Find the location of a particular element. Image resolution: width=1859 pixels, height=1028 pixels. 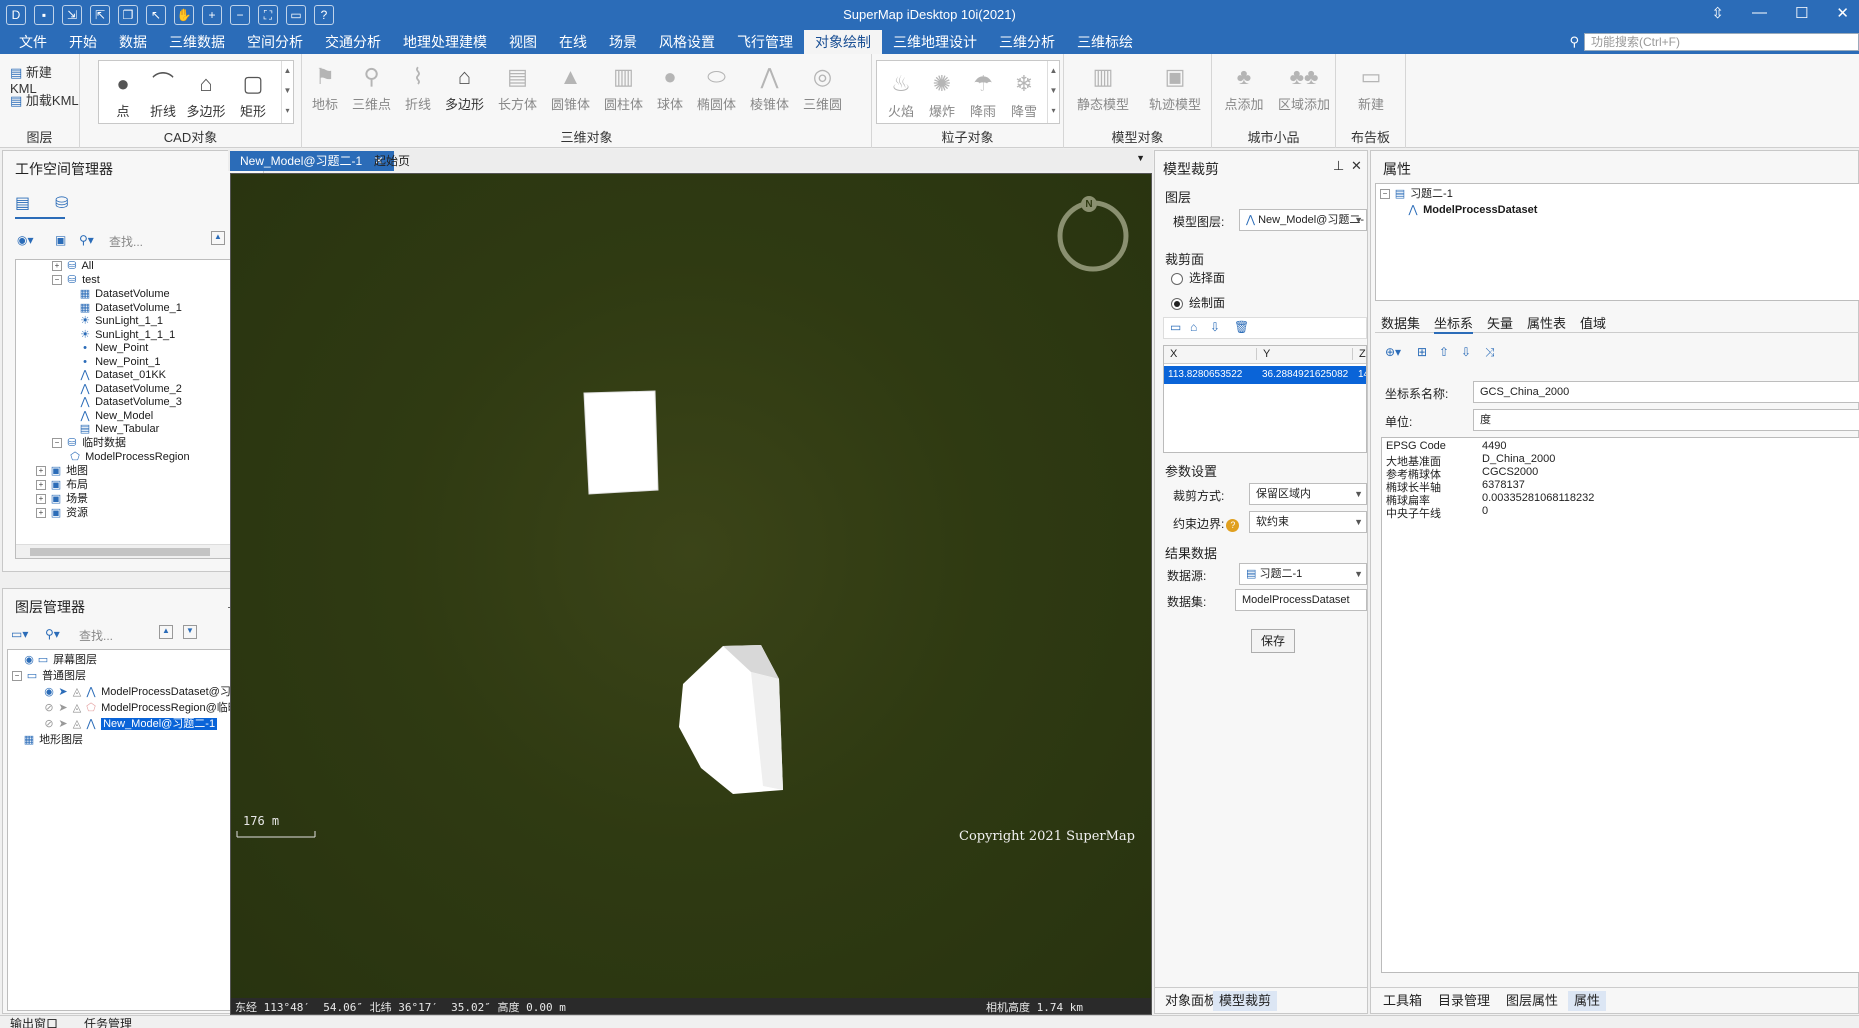

cone-button: ▲ 圆锥体 is located at coordinates (570, 87).